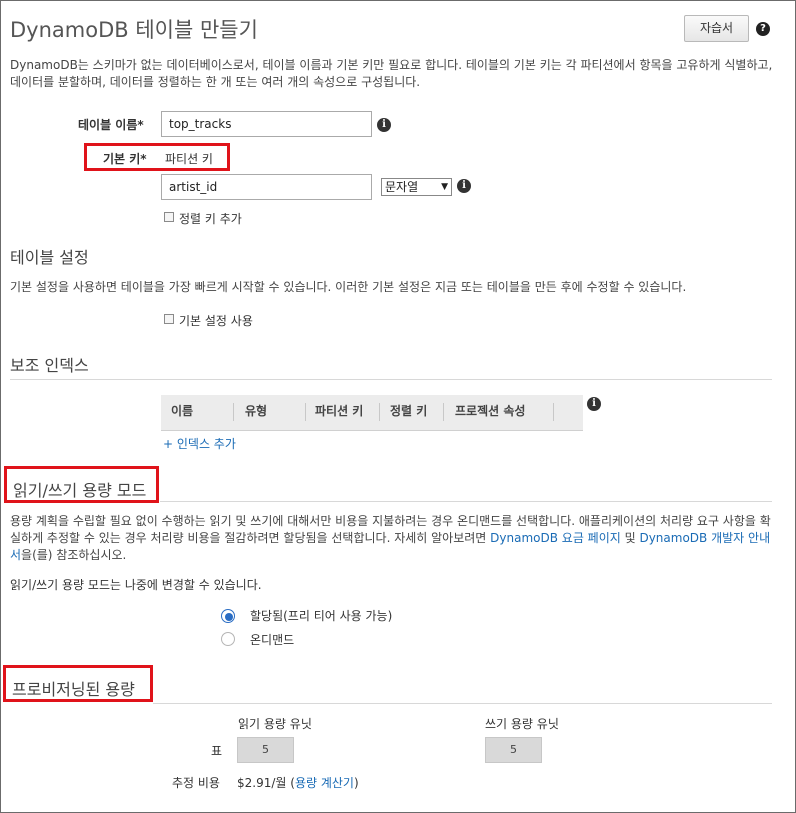  I want to click on capacity-change-note: 읽기/쓰기 용량 모드는 나중에 변경할 수 있습니다., so click(136, 585).